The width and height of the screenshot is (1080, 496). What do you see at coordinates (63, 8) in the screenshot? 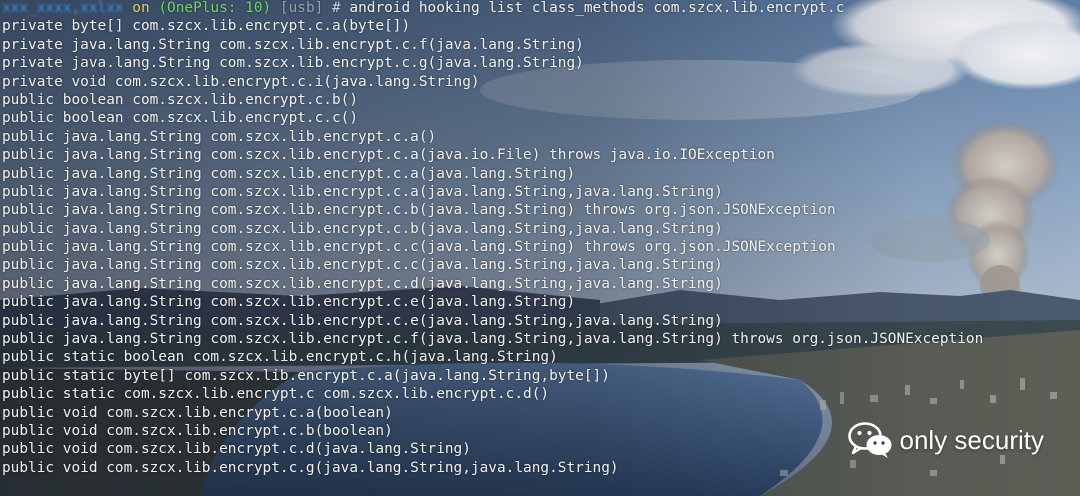
I see `prompt-user: xxx_xxxx,xxlxx` at bounding box center [63, 8].